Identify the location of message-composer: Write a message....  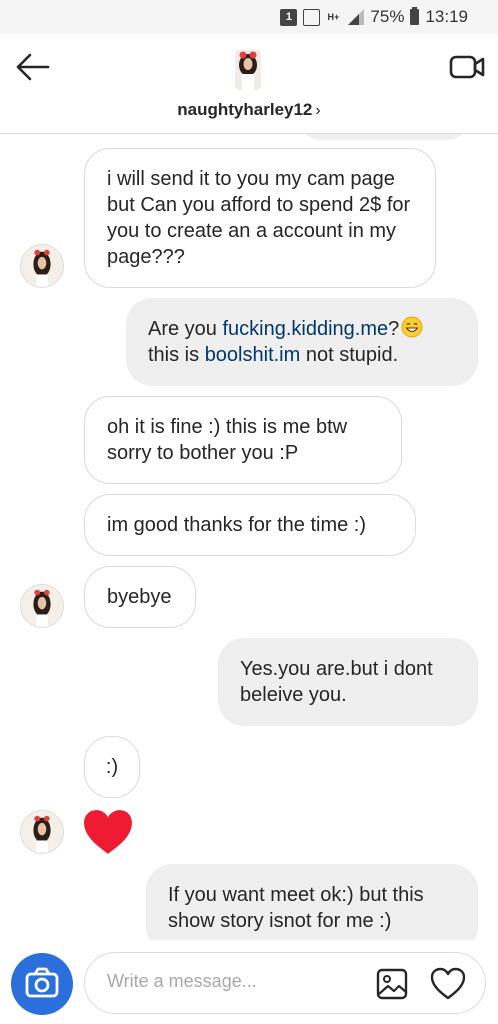
(249, 982).